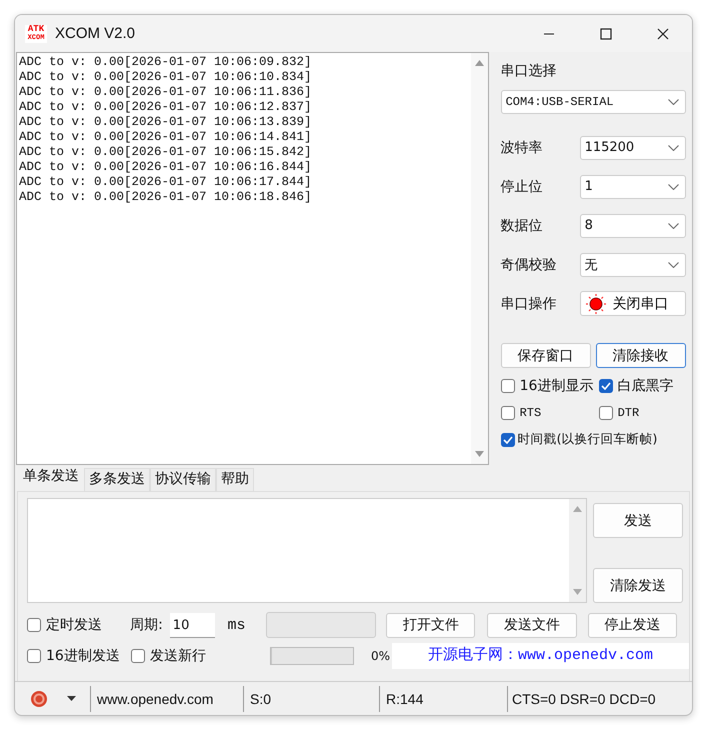  What do you see at coordinates (166, 107) in the screenshot?
I see `log-line: ADC to v: 0.00[2026-01-07 10:06:12.837]` at bounding box center [166, 107].